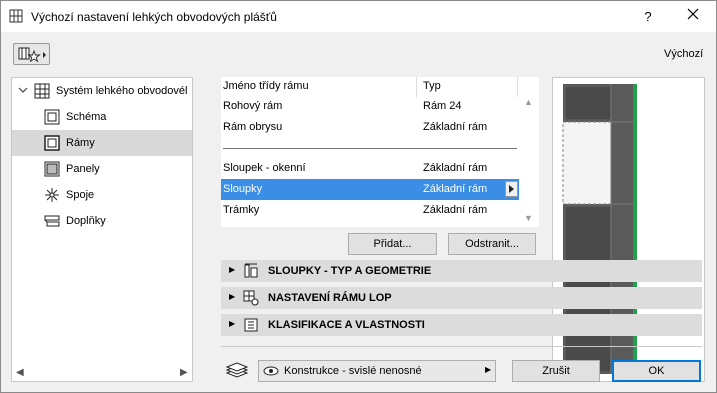 Image resolution: width=717 pixels, height=393 pixels. What do you see at coordinates (461, 346) in the screenshot?
I see `footer-divider` at bounding box center [461, 346].